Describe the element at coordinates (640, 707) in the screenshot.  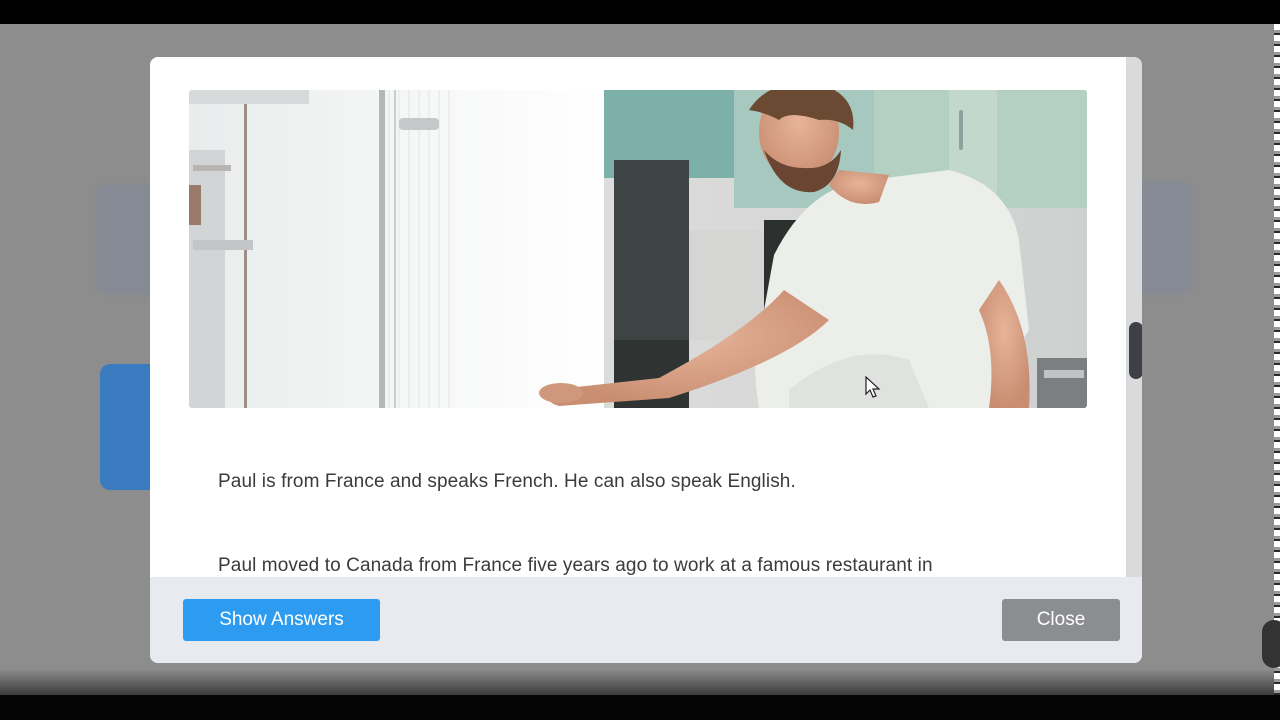
I see `bottom-letterbox` at that location.